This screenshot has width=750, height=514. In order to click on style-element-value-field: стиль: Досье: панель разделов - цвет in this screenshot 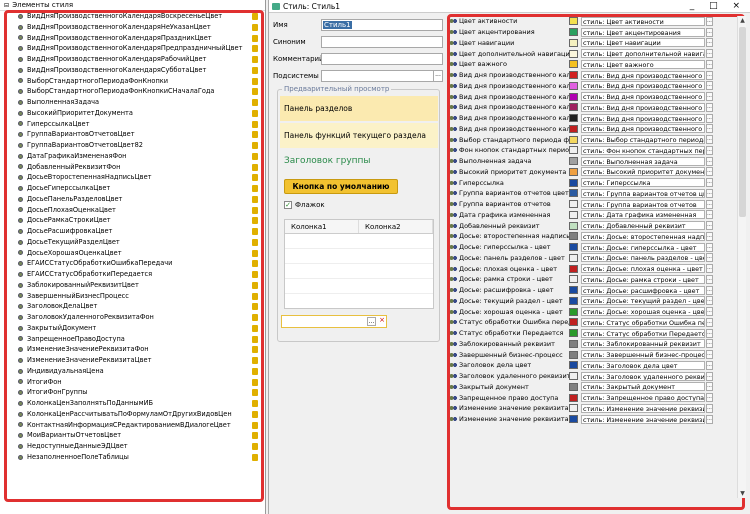, I will do `click(643, 258)`.